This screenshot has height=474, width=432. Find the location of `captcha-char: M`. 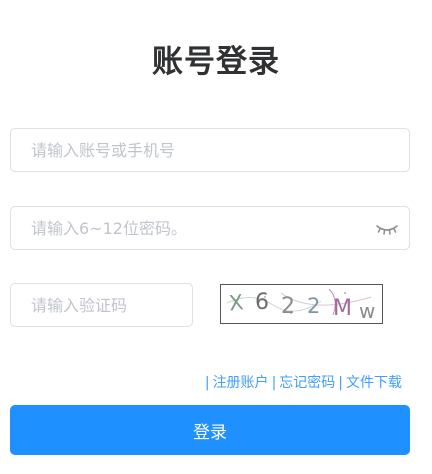

captcha-char: M is located at coordinates (342, 308).